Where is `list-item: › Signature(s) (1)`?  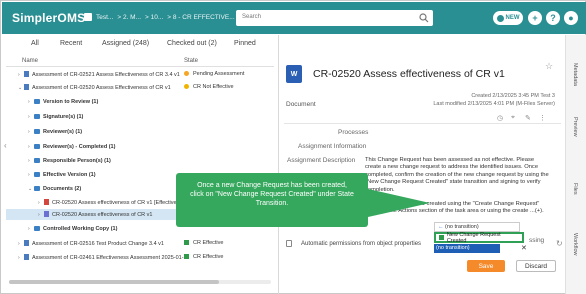
list-item: › Signature(s) (1) is located at coordinates (140, 117).